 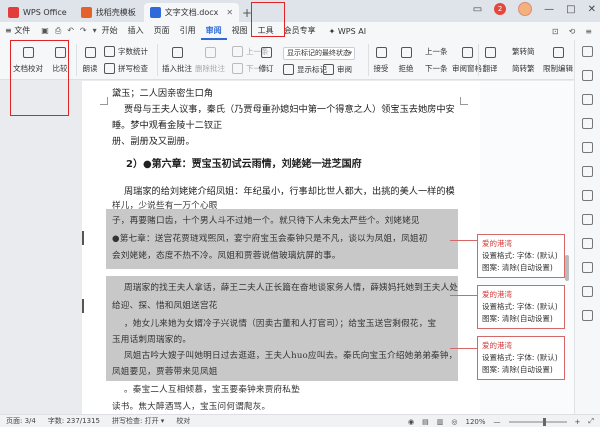 What do you see at coordinates (270, 239) in the screenshot?
I see `text-line: ●第七章：送宫花贾琏戏熙凤，宴宁府宝玉会秦钟只是不凡，谈以为凤姐，凤姐初` at bounding box center [270, 239].